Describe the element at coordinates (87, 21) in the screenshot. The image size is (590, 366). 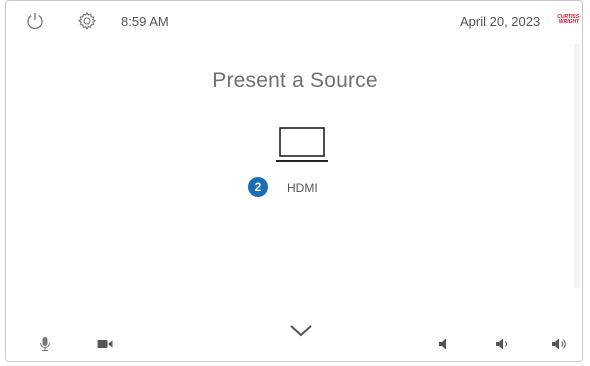
I see `gear-icon` at that location.